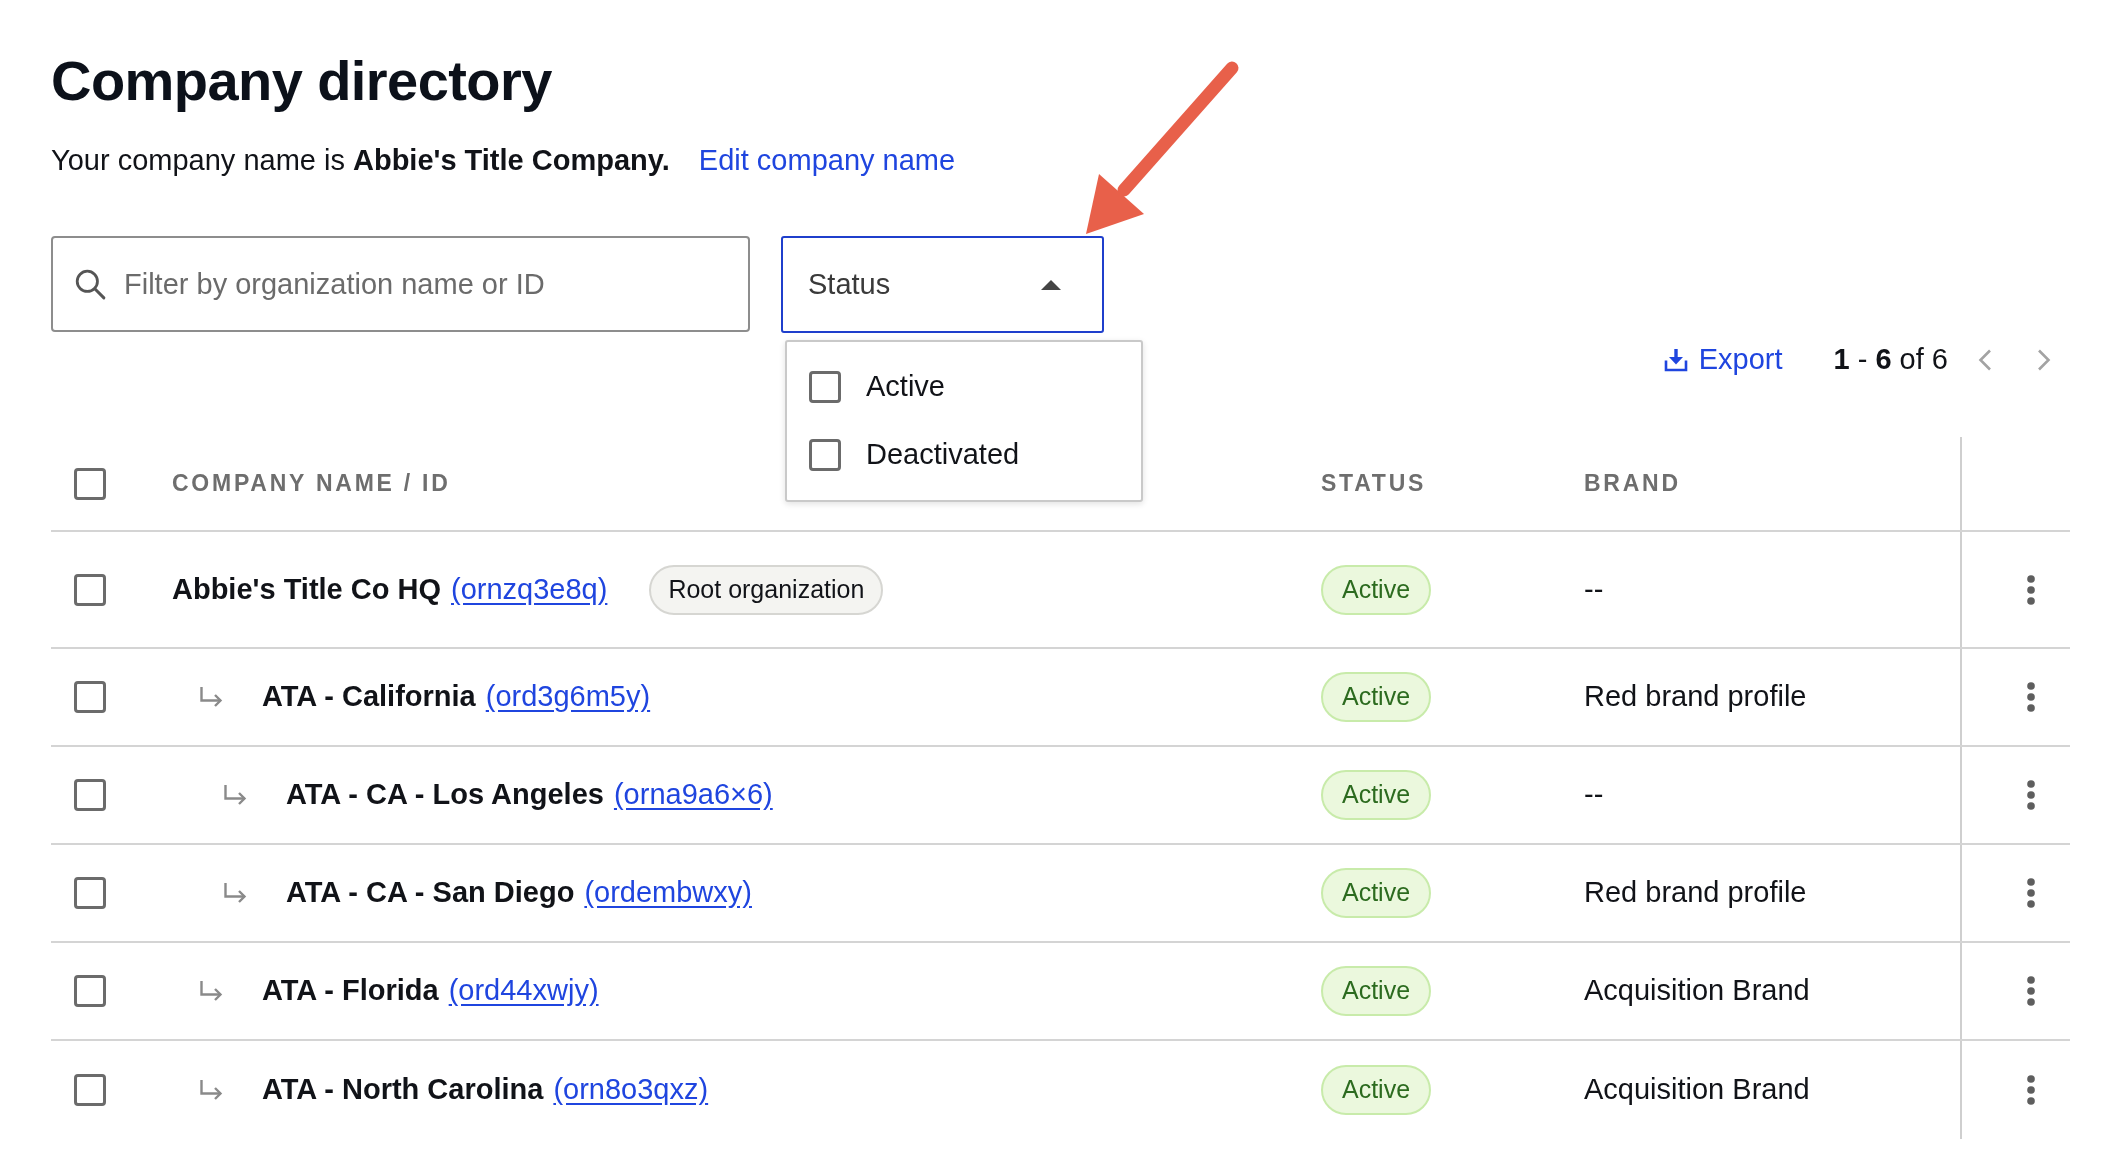  I want to click on chevron-right-icon, so click(2044, 360).